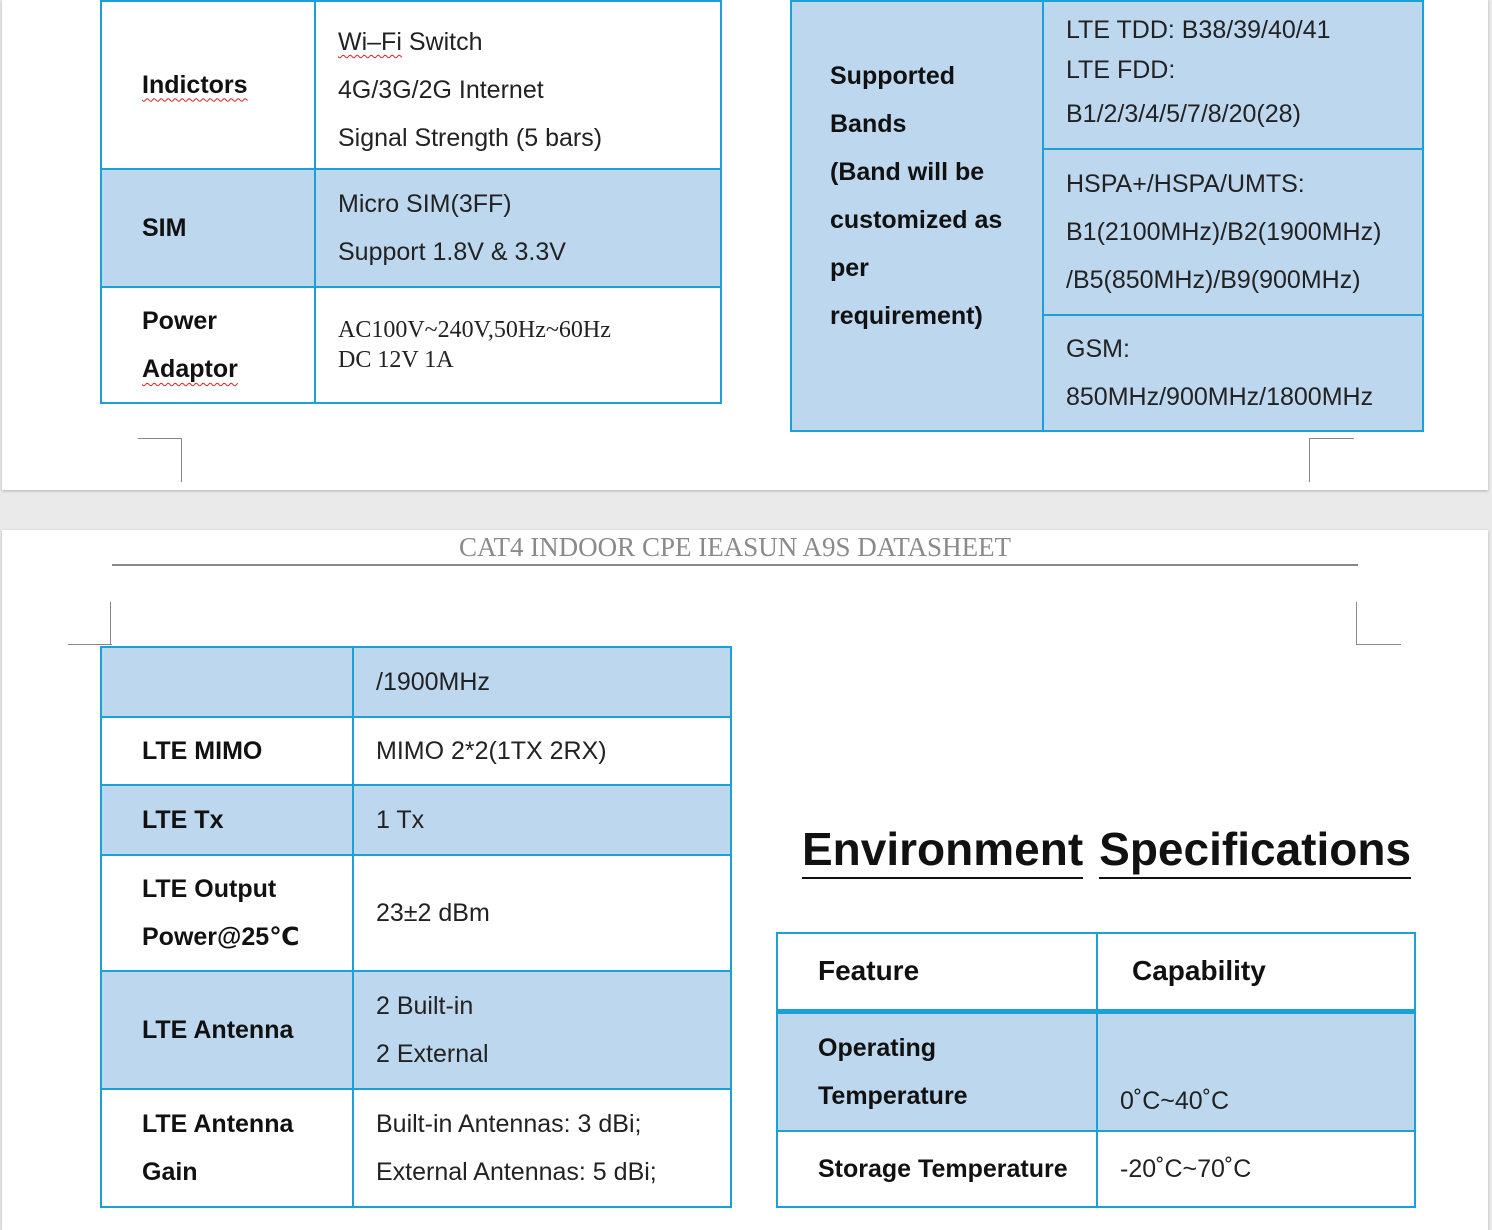  I want to click on lte-fdd-bands: B1/2/3/4/5/7/8/20(28), so click(1183, 114).